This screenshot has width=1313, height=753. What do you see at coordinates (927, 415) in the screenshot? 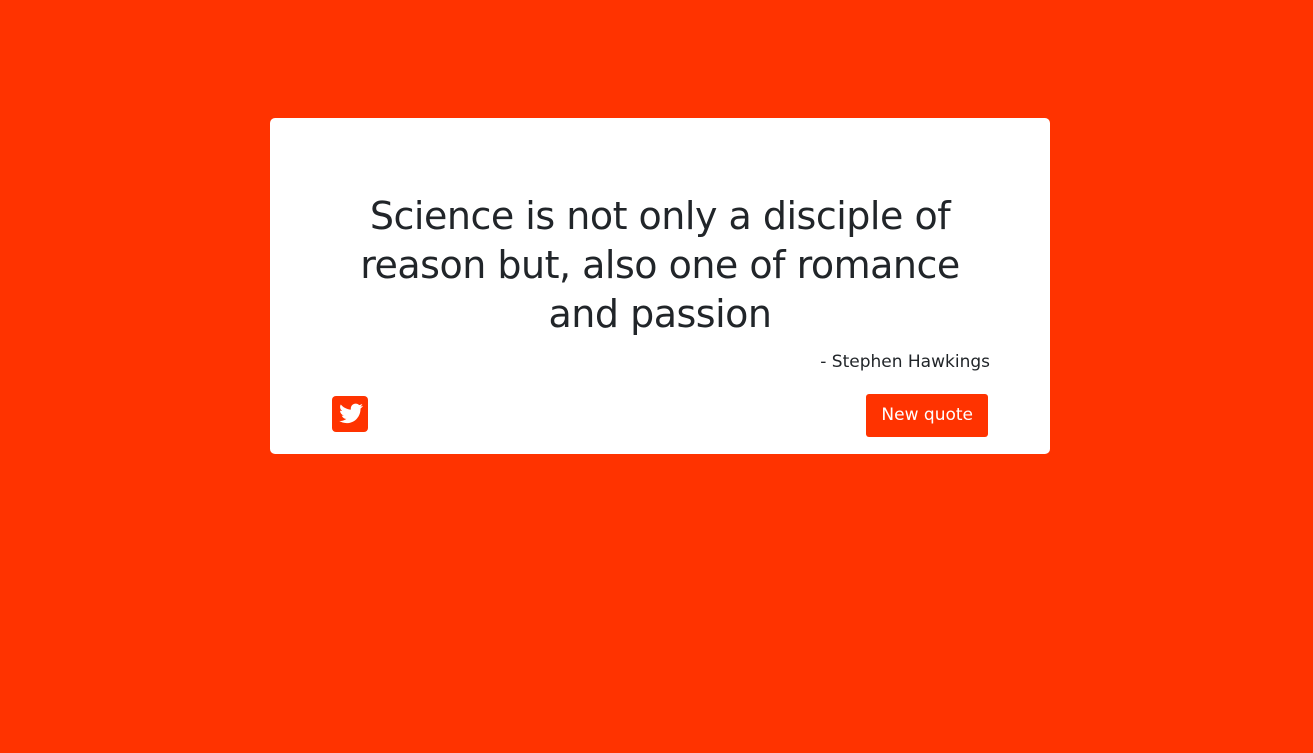
I see `new-quote-button: New quote` at bounding box center [927, 415].